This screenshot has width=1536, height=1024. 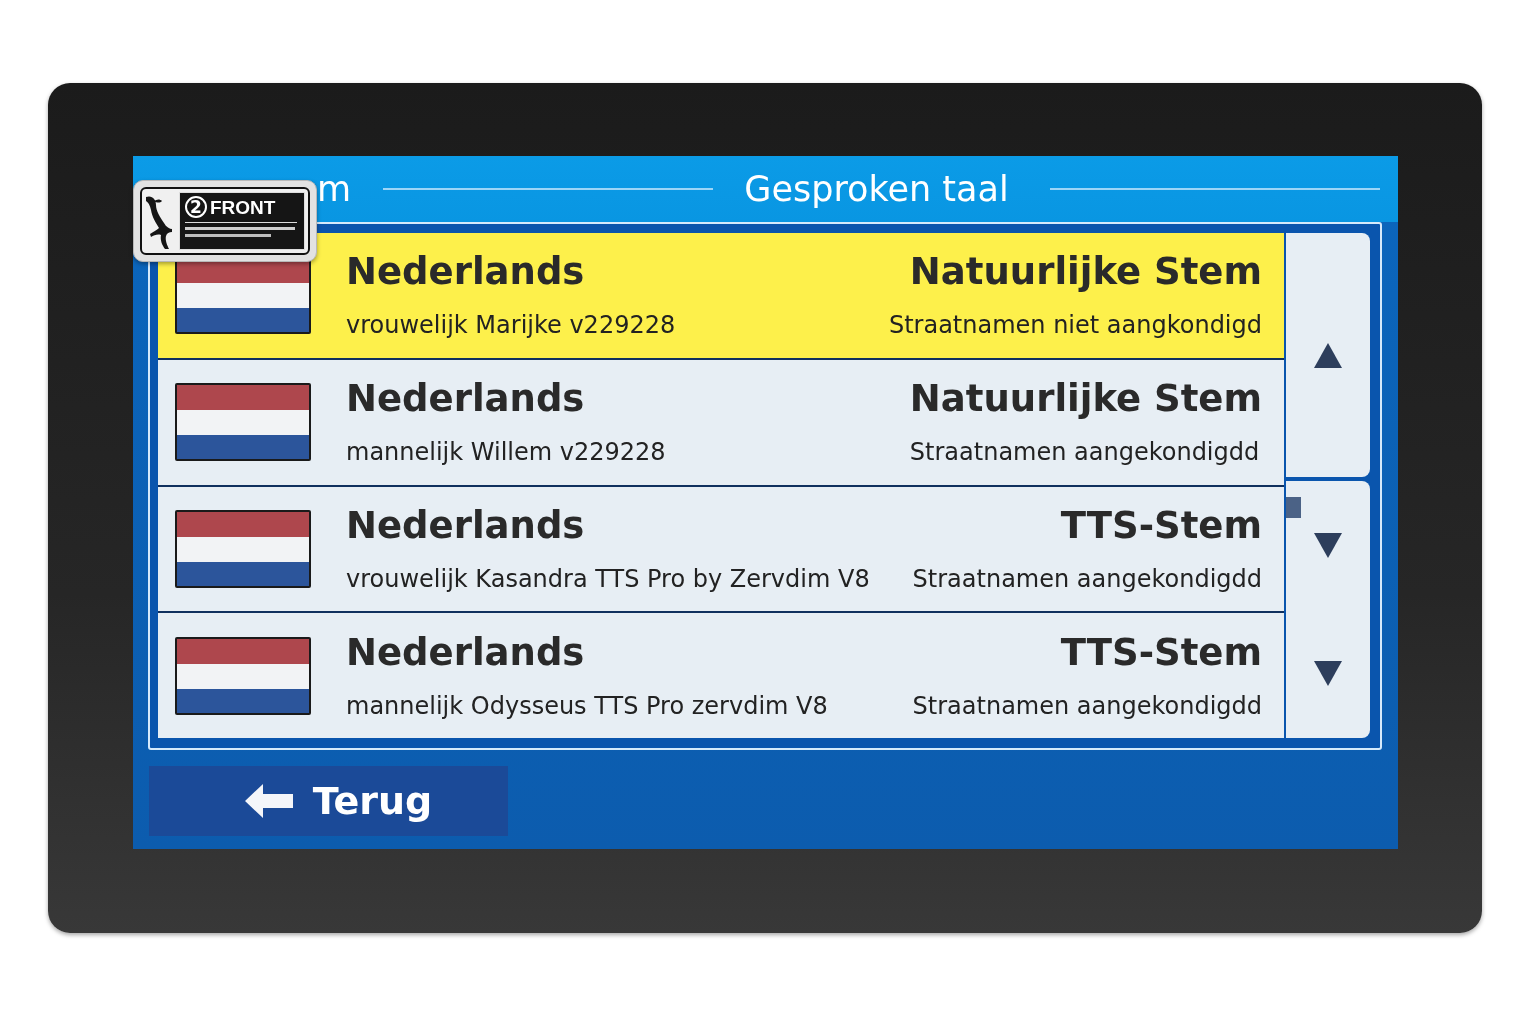 I want to click on left-arrow-icon, so click(x=268, y=801).